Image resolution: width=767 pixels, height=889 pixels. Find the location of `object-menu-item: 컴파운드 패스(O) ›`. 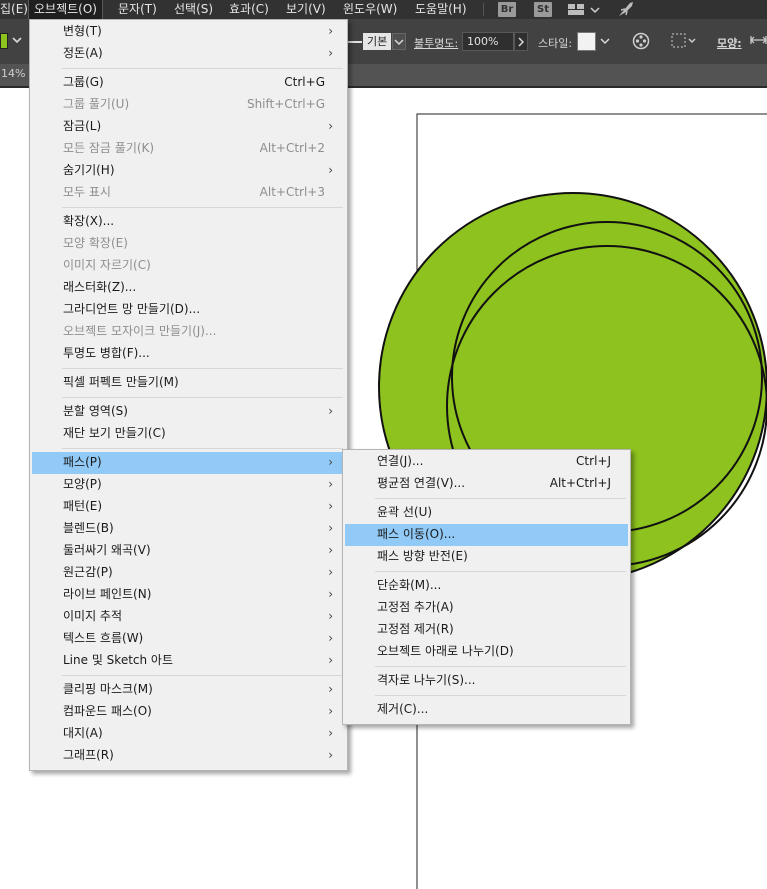

object-menu-item: 컴파운드 패스(O) › is located at coordinates (188, 712).